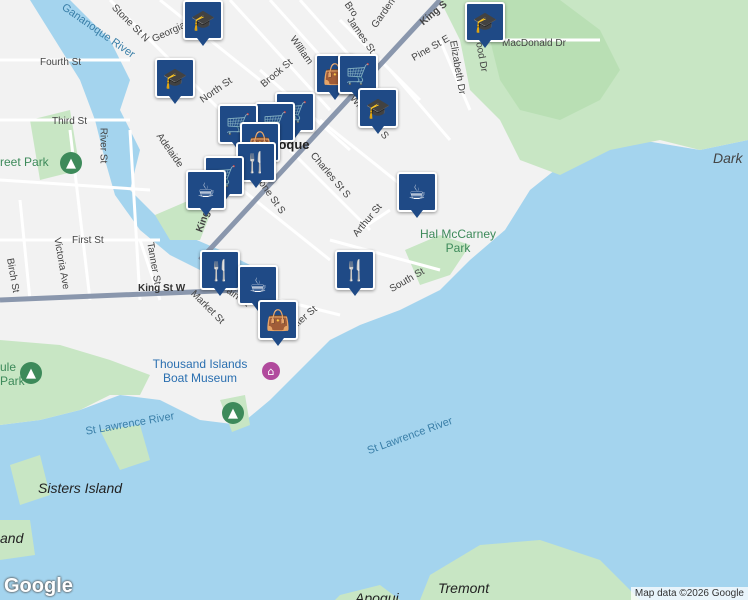  I want to click on label-dark: Dark, so click(728, 158).